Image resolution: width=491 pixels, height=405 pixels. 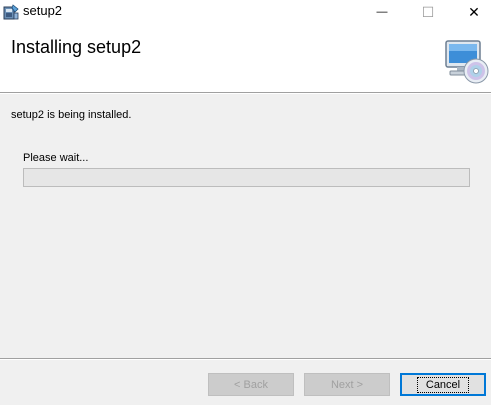 What do you see at coordinates (467, 62) in the screenshot?
I see `computer-cd-icon` at bounding box center [467, 62].